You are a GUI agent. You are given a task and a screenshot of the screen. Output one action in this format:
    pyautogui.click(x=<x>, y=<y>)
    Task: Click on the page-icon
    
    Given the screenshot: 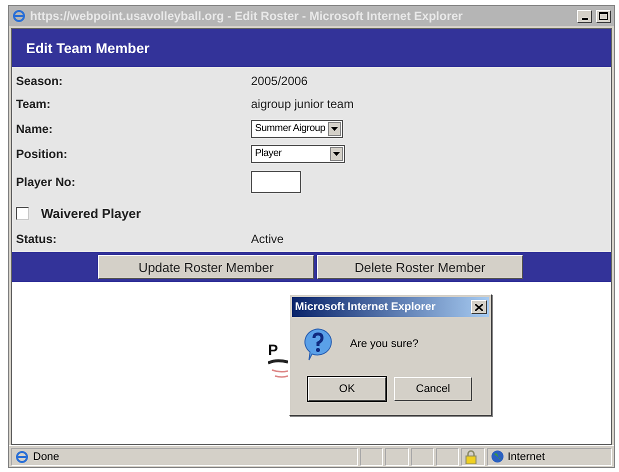 What is the action you would take?
    pyautogui.click(x=22, y=457)
    